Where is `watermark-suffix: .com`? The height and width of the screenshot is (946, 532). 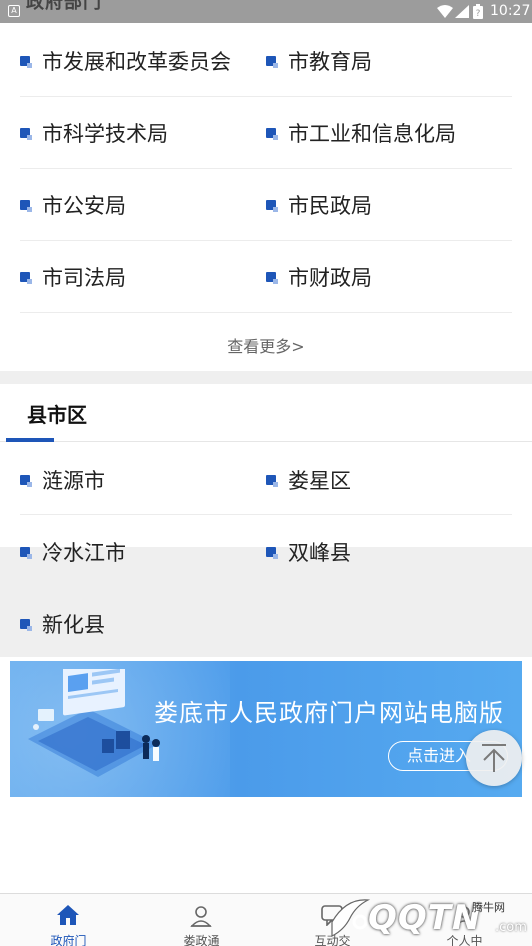
watermark-suffix: .com is located at coordinates (511, 927).